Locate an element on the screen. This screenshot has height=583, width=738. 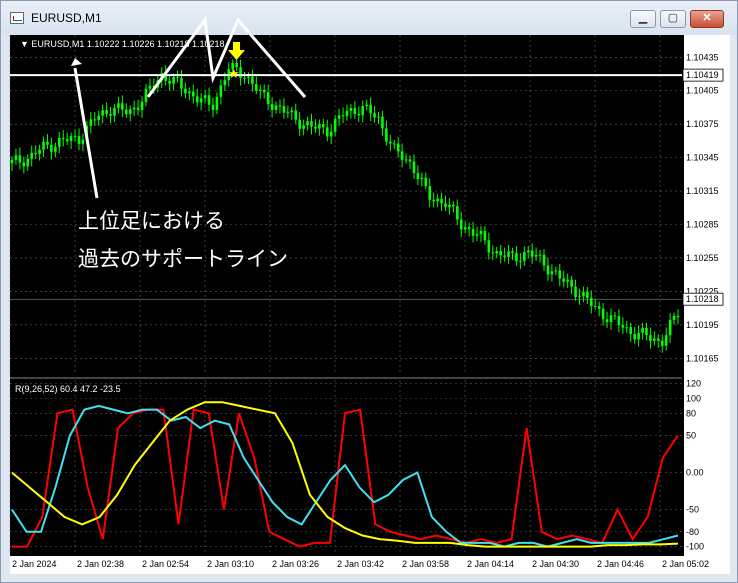
osc-tick-label: 100 is located at coordinates (693, 399).